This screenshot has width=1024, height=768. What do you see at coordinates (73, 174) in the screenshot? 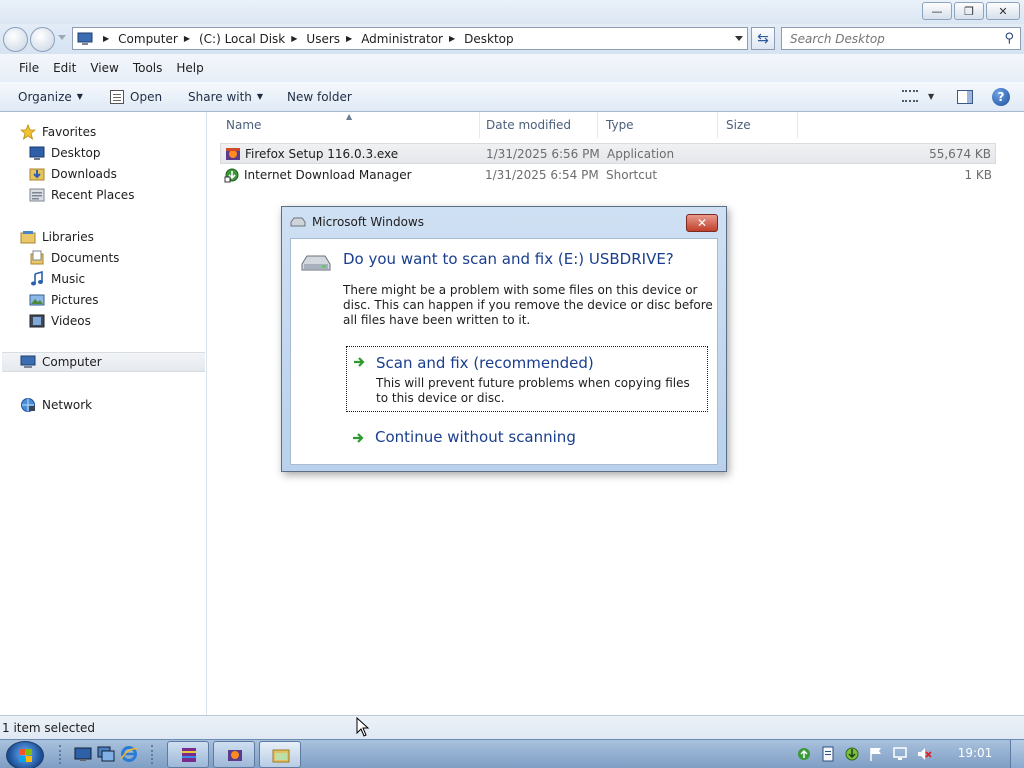
I see `nav-downloads: Downloads` at bounding box center [73, 174].